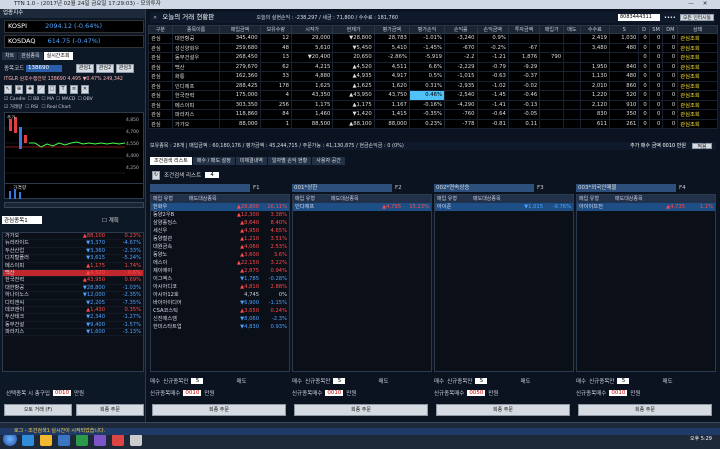 This screenshot has height=449, width=720. I want to click on folder-icon, so click(46, 440).